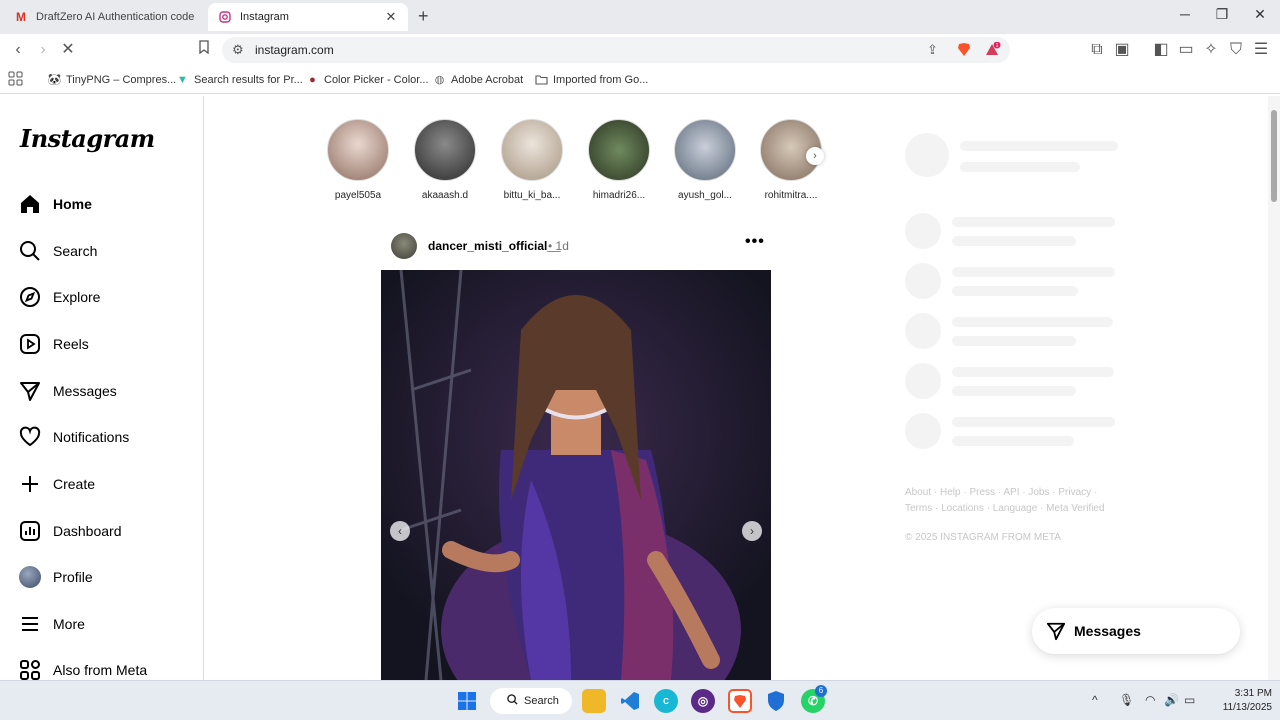 The height and width of the screenshot is (720, 1280). Describe the element at coordinates (71, 344) in the screenshot. I see `nav-label: Reels` at that location.